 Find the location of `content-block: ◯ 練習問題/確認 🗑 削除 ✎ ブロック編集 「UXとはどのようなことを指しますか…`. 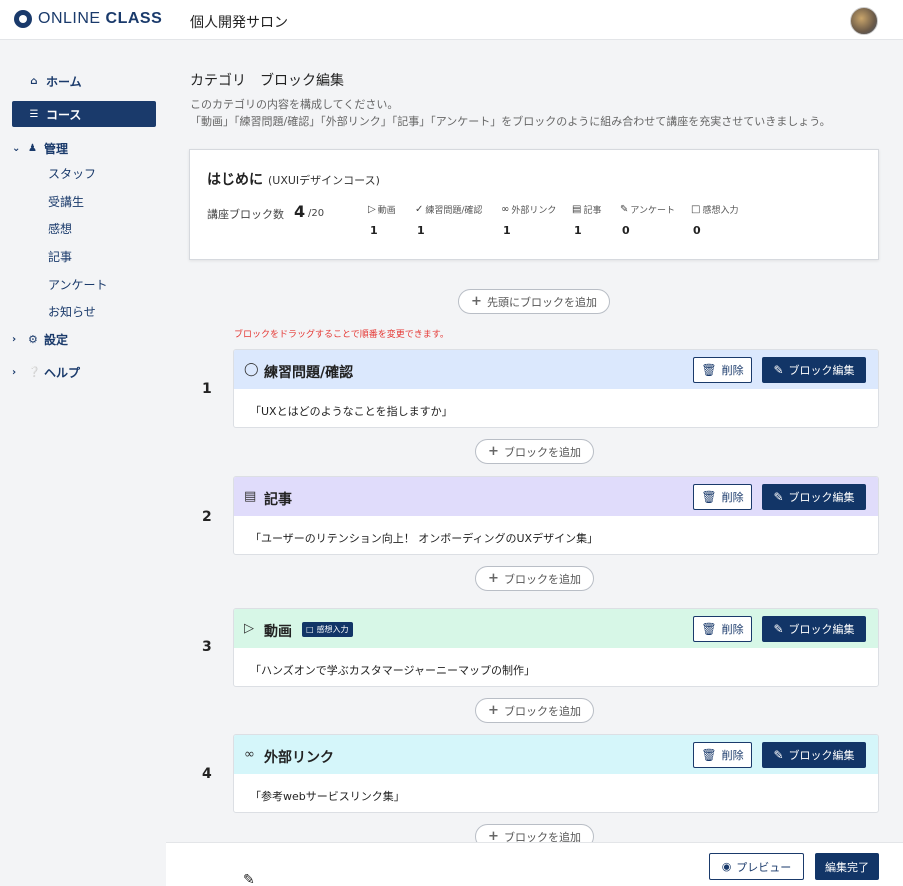

content-block: ◯ 練習問題/確認 🗑 削除 ✎ ブロック編集 「UXとはどのようなことを指しますか… is located at coordinates (556, 388).